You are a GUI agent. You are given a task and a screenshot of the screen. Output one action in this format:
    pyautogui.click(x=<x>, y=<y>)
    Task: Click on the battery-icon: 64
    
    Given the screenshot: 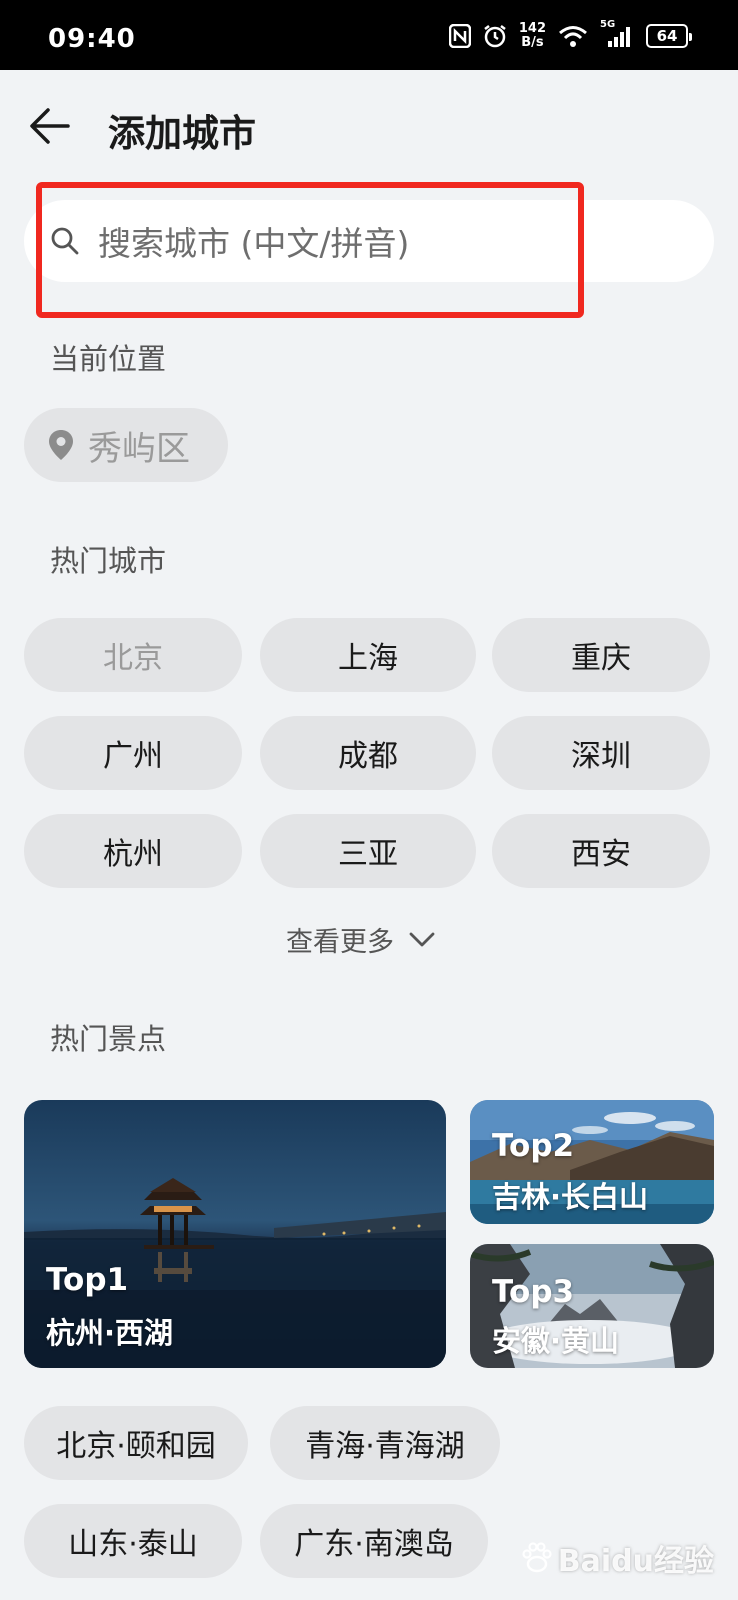 What is the action you would take?
    pyautogui.click(x=669, y=36)
    